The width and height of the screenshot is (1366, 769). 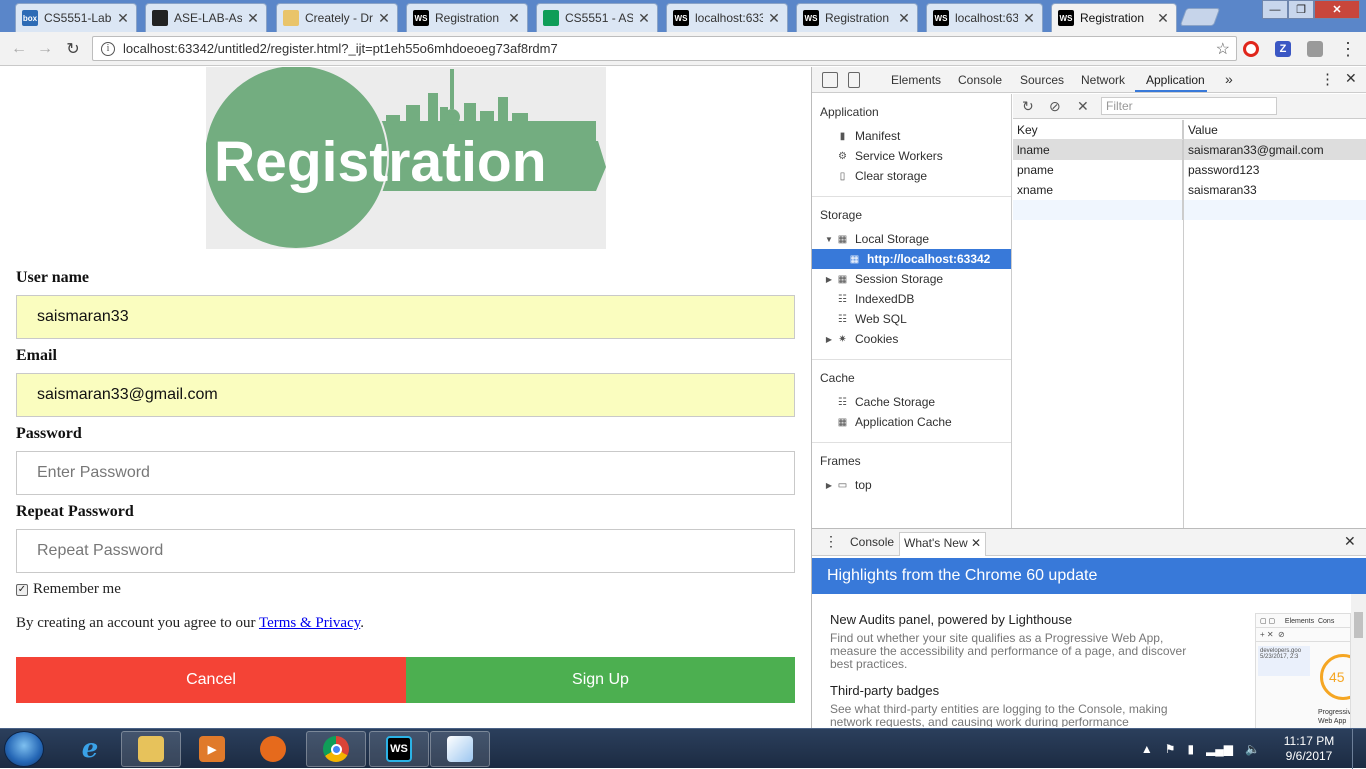 I want to click on expand-down-icon: ▼, so click(x=829, y=239).